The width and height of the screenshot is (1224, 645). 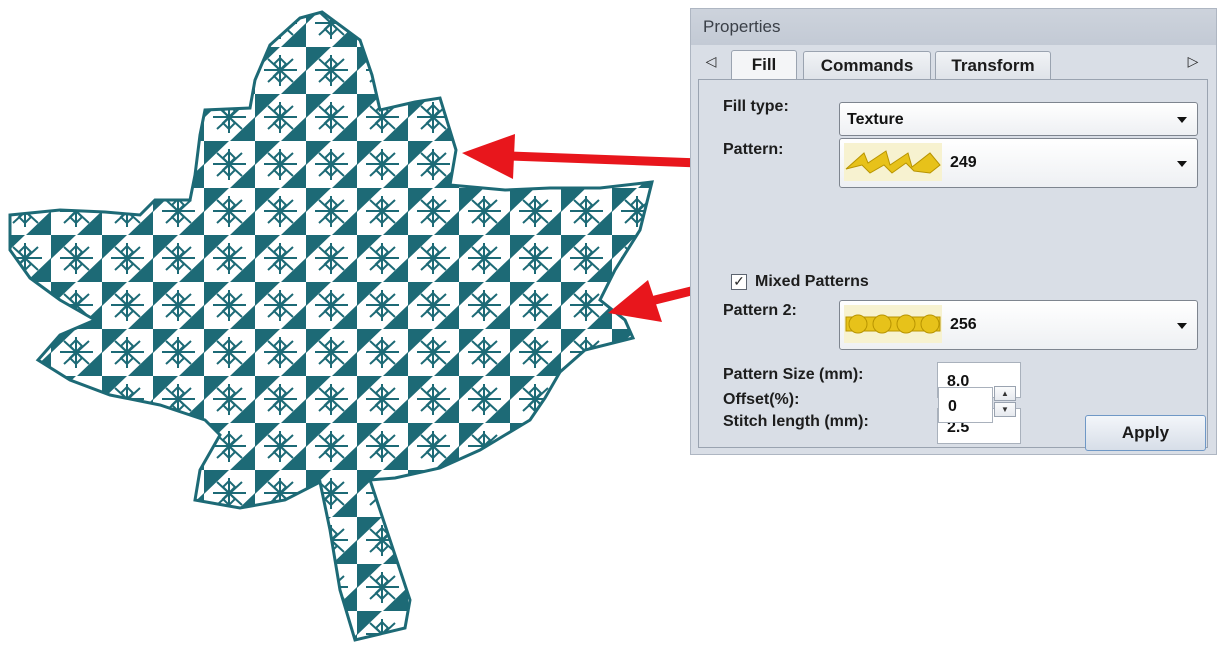 I want to click on pattern-select: 249, so click(x=1018, y=163).